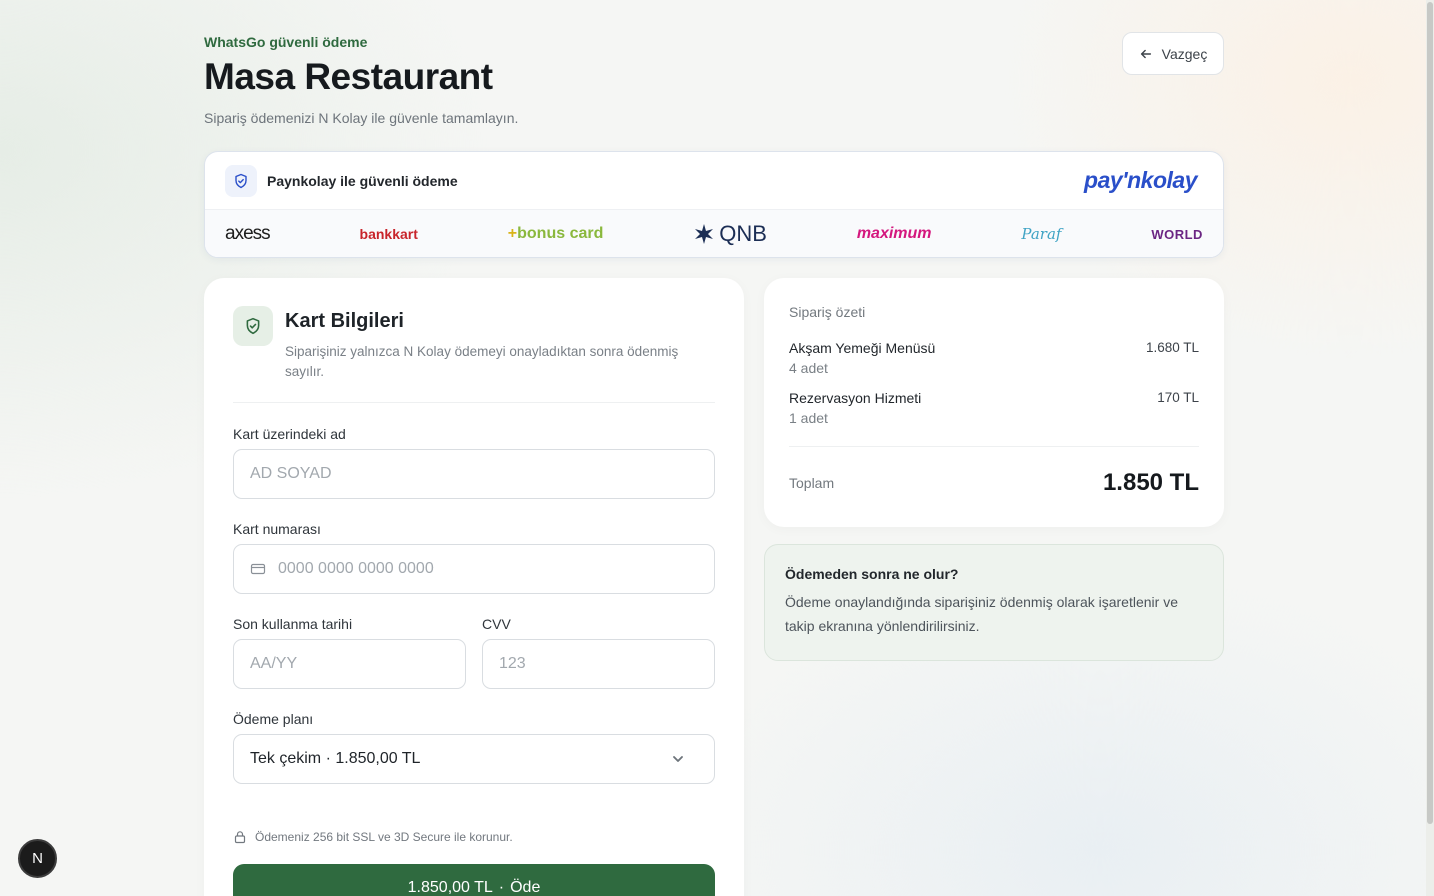 This screenshot has width=1434, height=896. What do you see at coordinates (862, 348) in the screenshot?
I see `item-name: Akşam Yemeği Menüsü` at bounding box center [862, 348].